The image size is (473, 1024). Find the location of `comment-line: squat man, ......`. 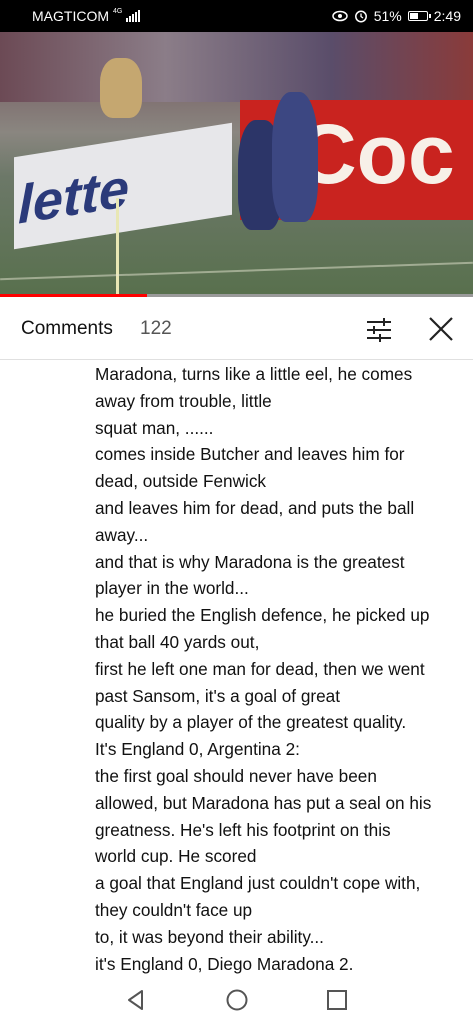

comment-line: squat man, ...... is located at coordinates (154, 427).